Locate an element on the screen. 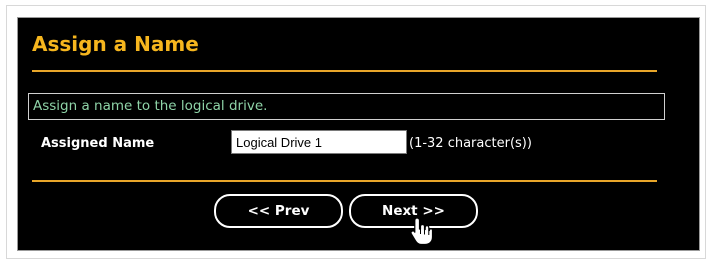 Image resolution: width=712 pixels, height=262 pixels. info-text: Assign a name to the logical drive. is located at coordinates (150, 106).